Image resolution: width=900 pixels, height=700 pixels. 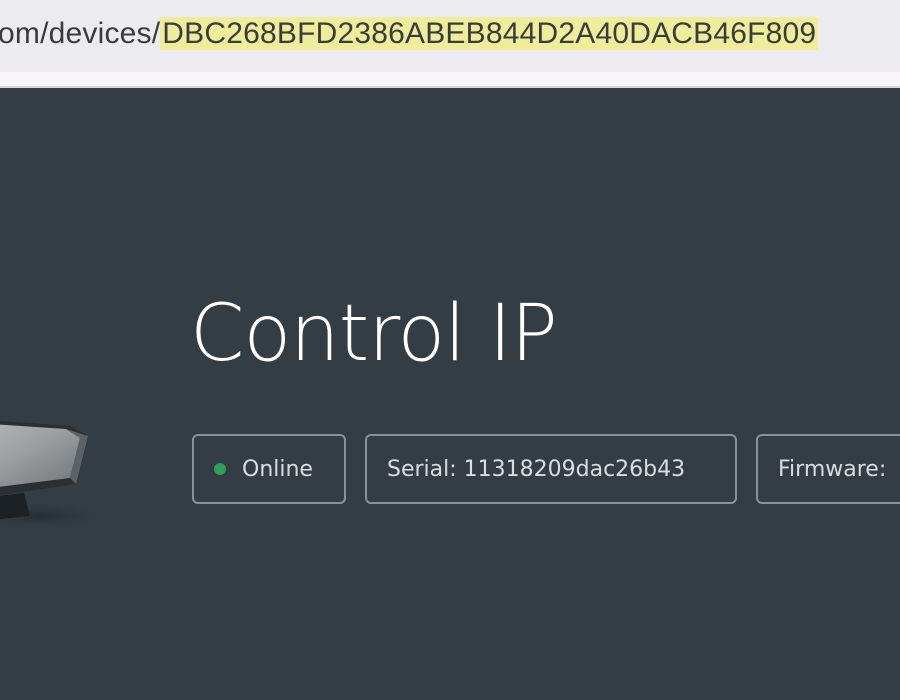 What do you see at coordinates (536, 469) in the screenshot?
I see `serial-text: Serial: 11318209dac26b43` at bounding box center [536, 469].